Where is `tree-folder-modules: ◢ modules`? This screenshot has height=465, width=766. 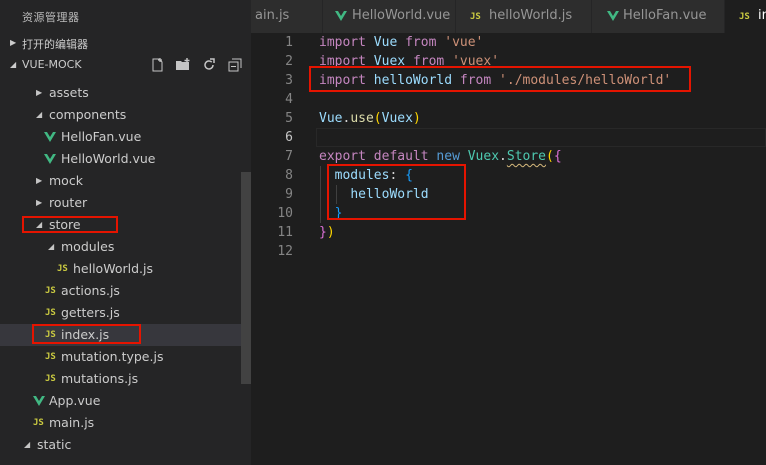 tree-folder-modules: ◢ modules is located at coordinates (125, 247).